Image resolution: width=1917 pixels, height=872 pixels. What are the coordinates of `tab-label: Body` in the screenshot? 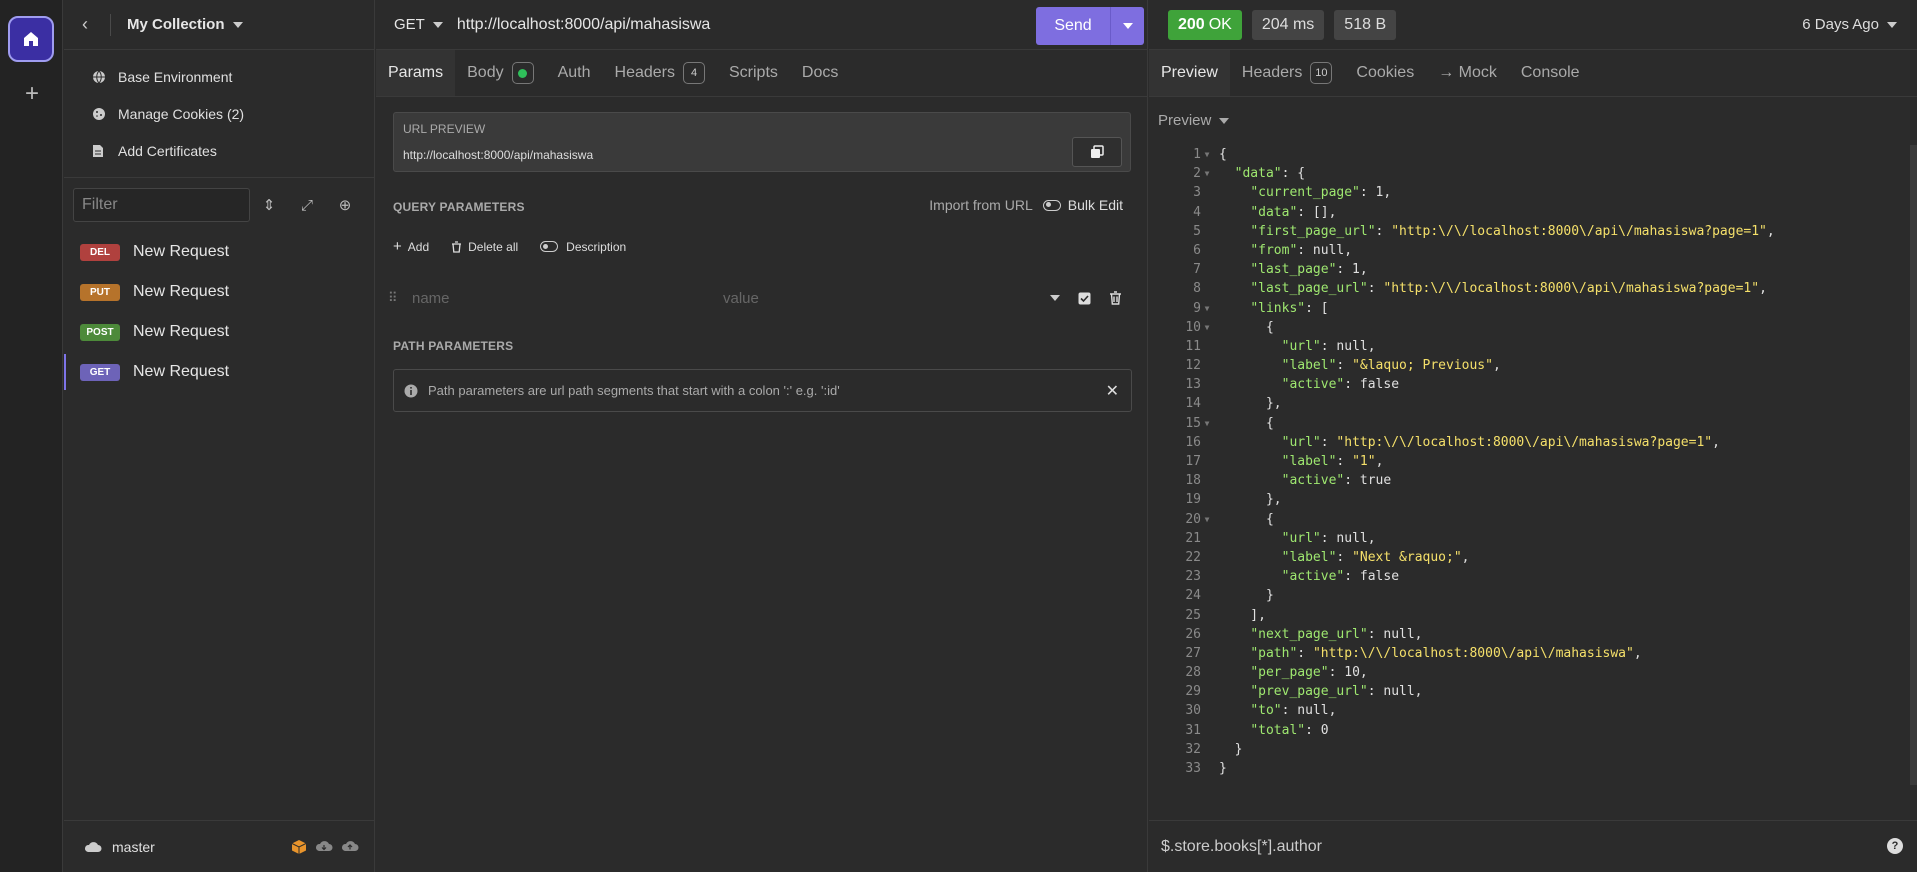 It's located at (485, 72).